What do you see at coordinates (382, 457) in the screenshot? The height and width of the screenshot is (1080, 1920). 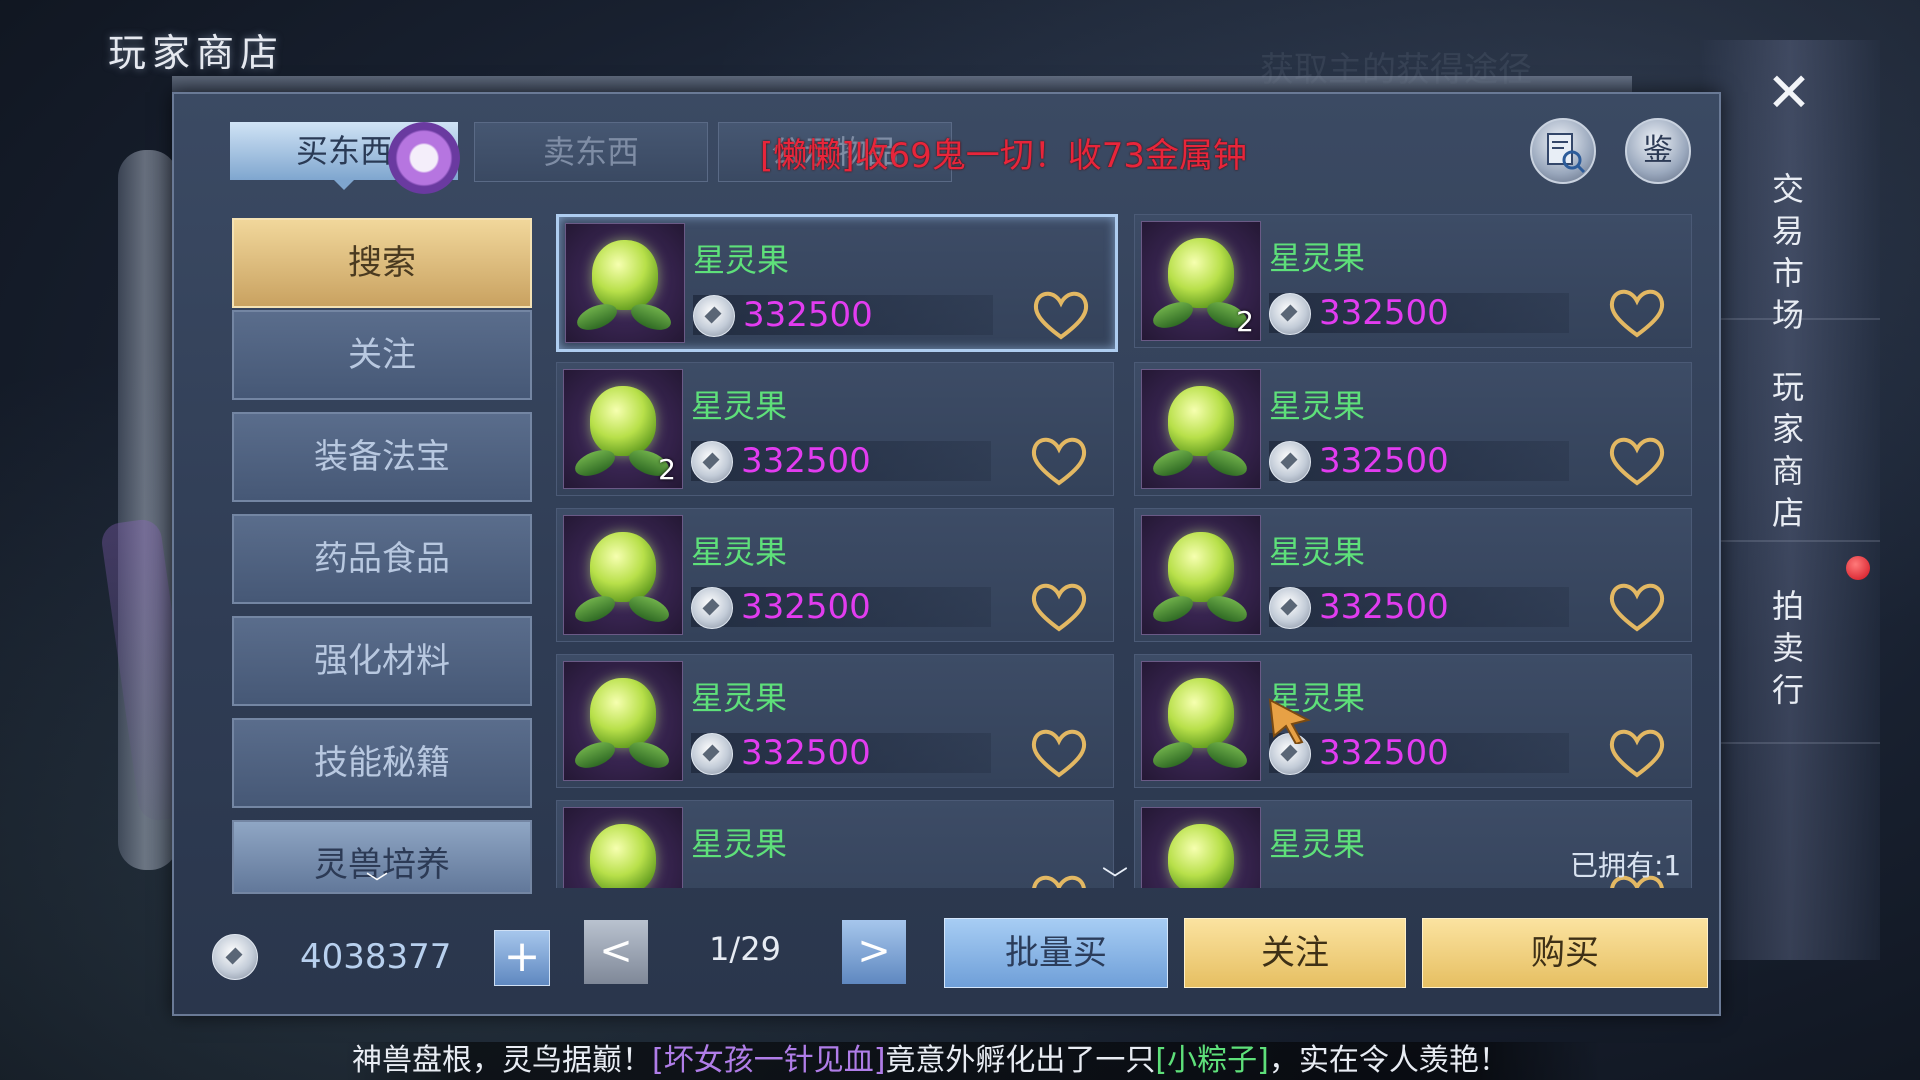 I see `category-equipment: 装备法宝` at bounding box center [382, 457].